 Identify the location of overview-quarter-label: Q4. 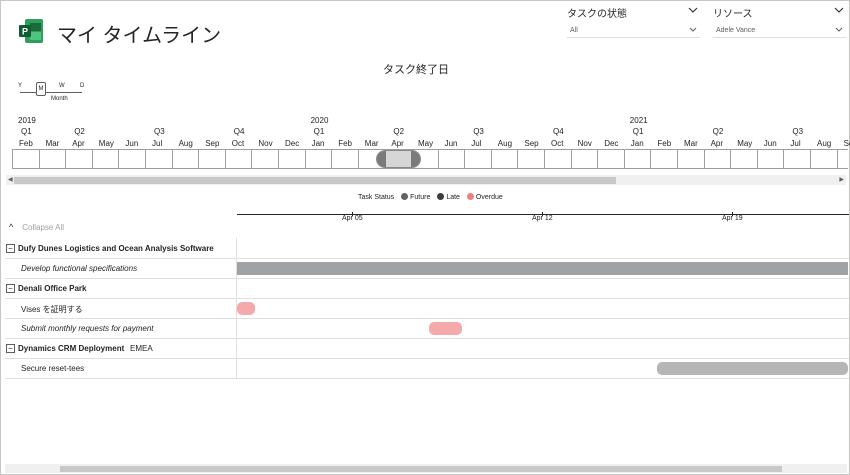
(558, 131).